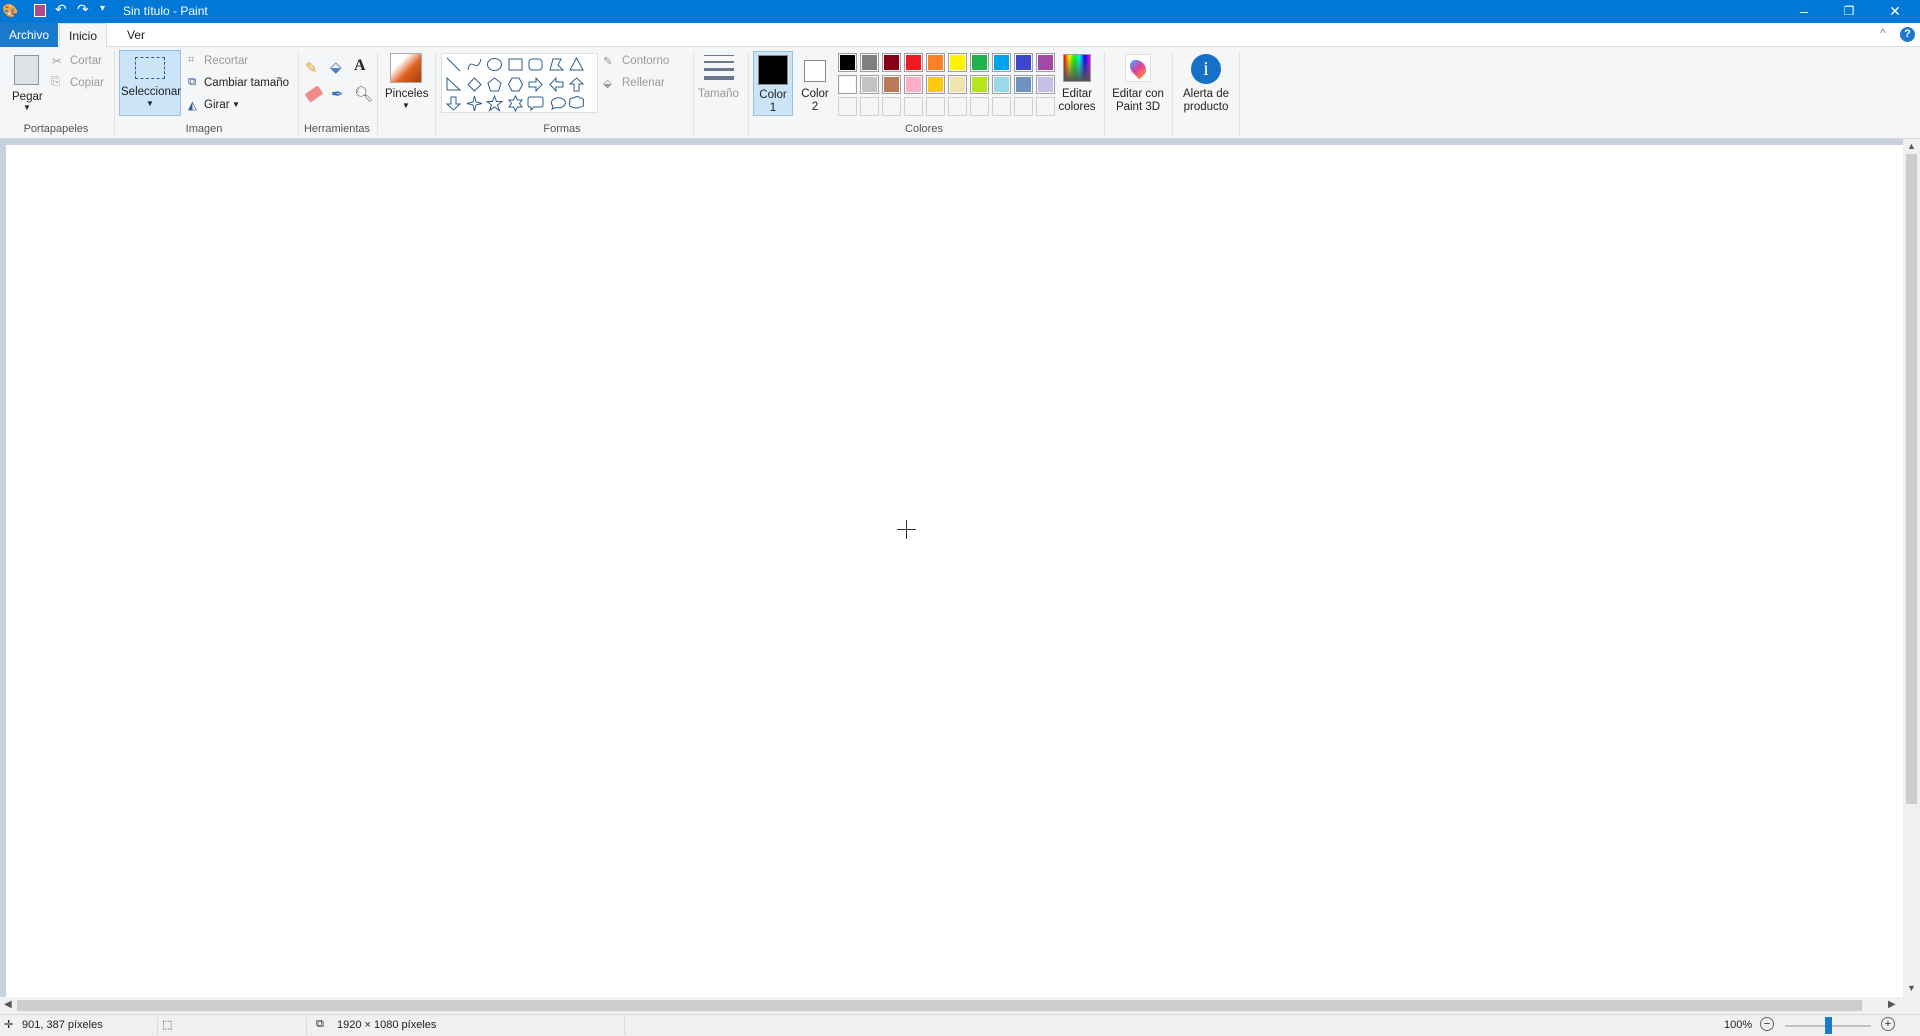 The image size is (1920, 1036). I want to click on minimize-button: –, so click(1804, 11).